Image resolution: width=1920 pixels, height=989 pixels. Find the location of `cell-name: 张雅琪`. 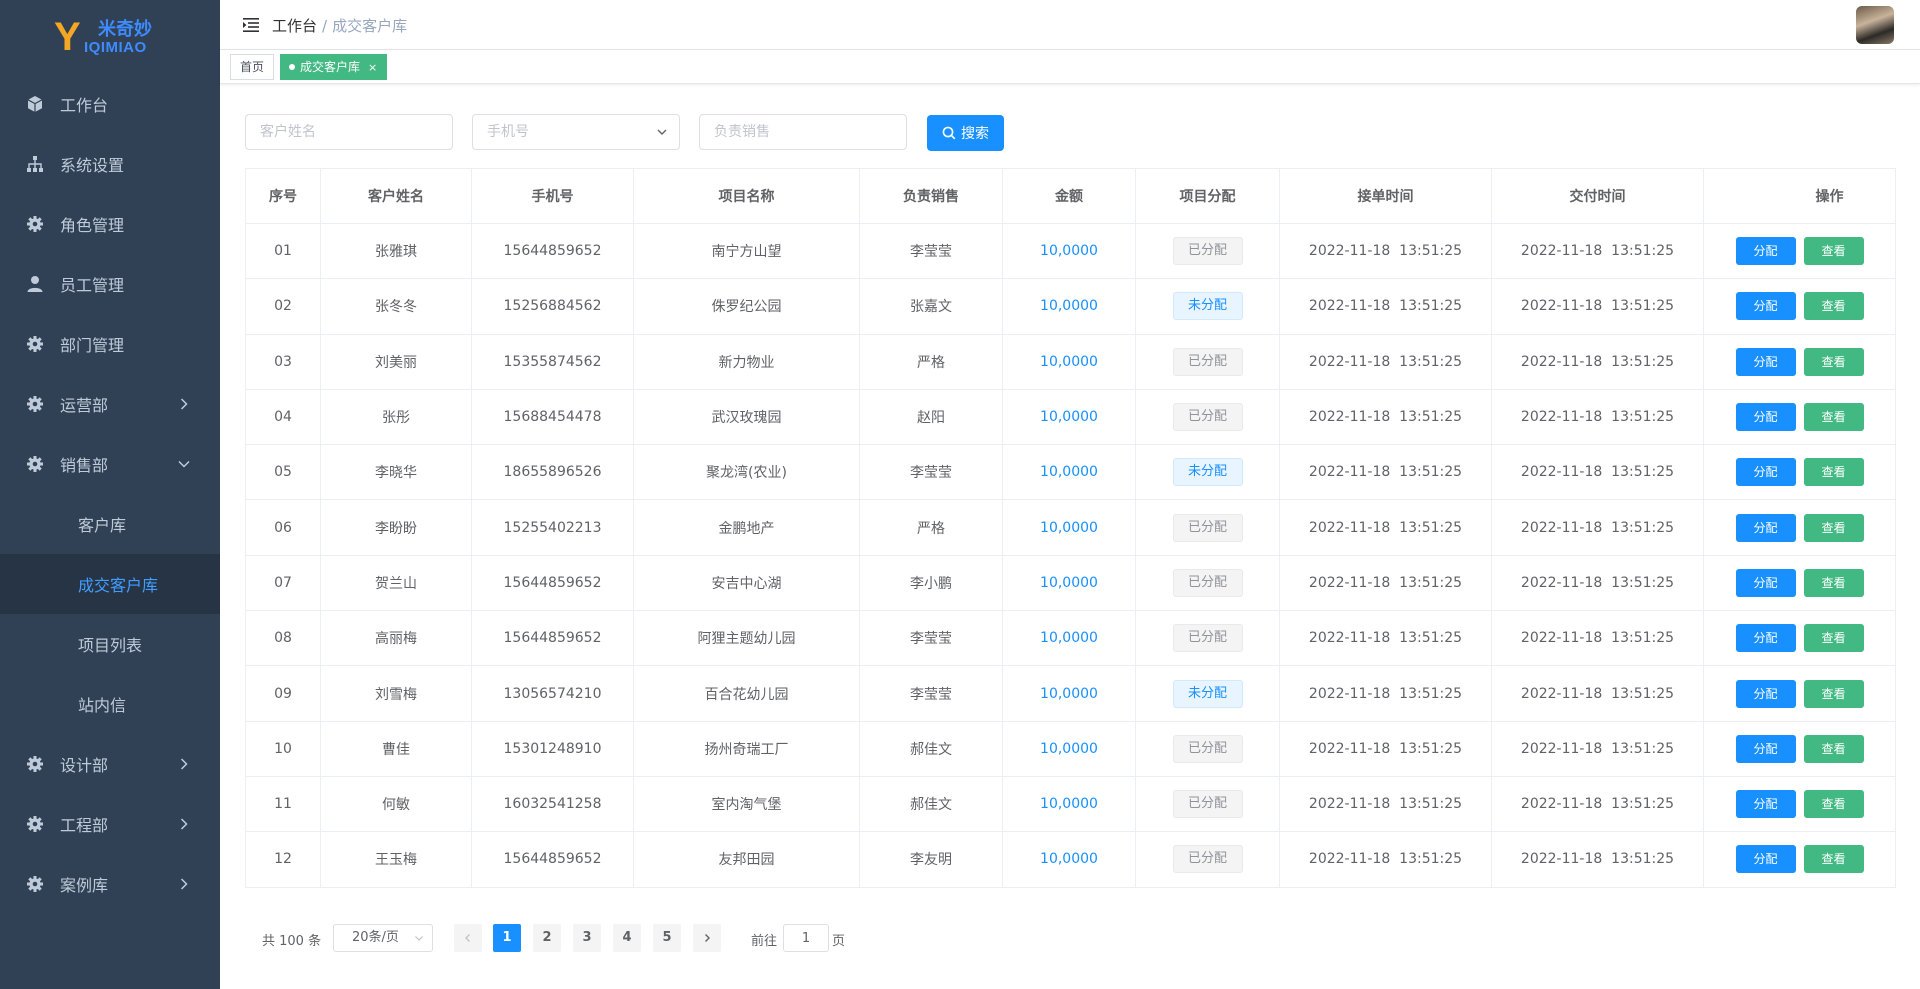

cell-name: 张雅琪 is located at coordinates (396, 251).